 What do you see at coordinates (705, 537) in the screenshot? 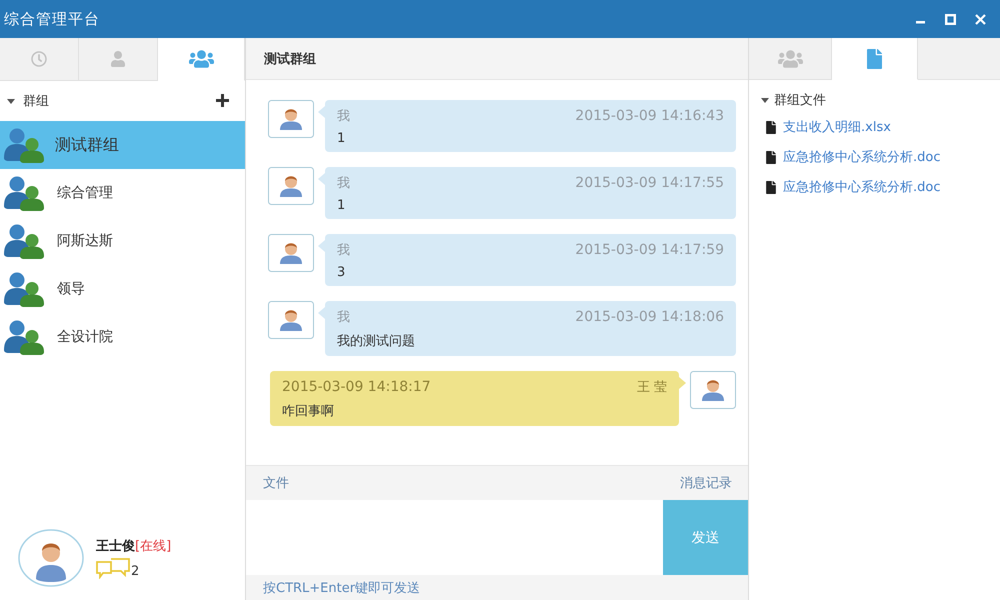
I see `send-button: 发送` at bounding box center [705, 537].